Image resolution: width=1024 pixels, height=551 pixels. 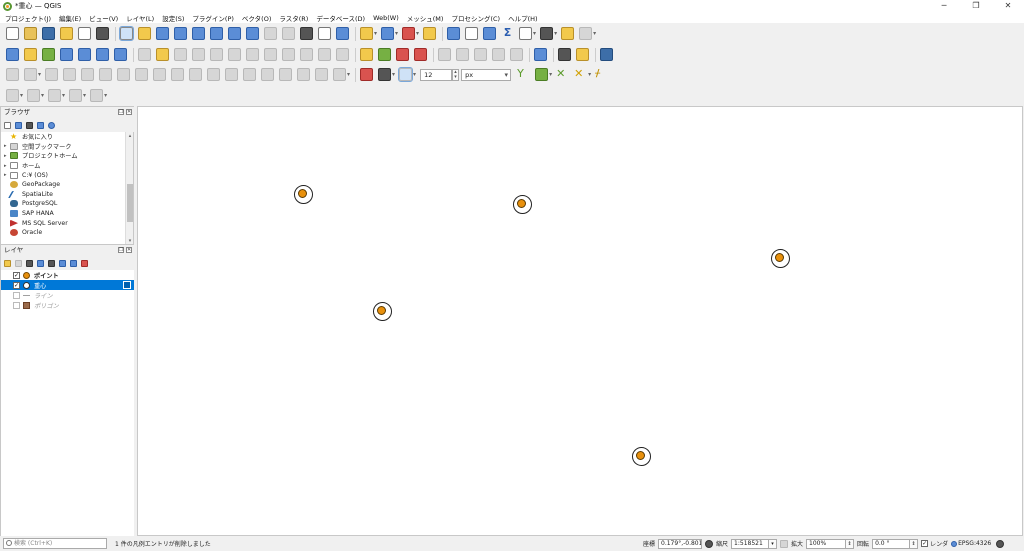 What do you see at coordinates (84, 33) in the screenshot?
I see `show-layouts-icon` at bounding box center [84, 33].